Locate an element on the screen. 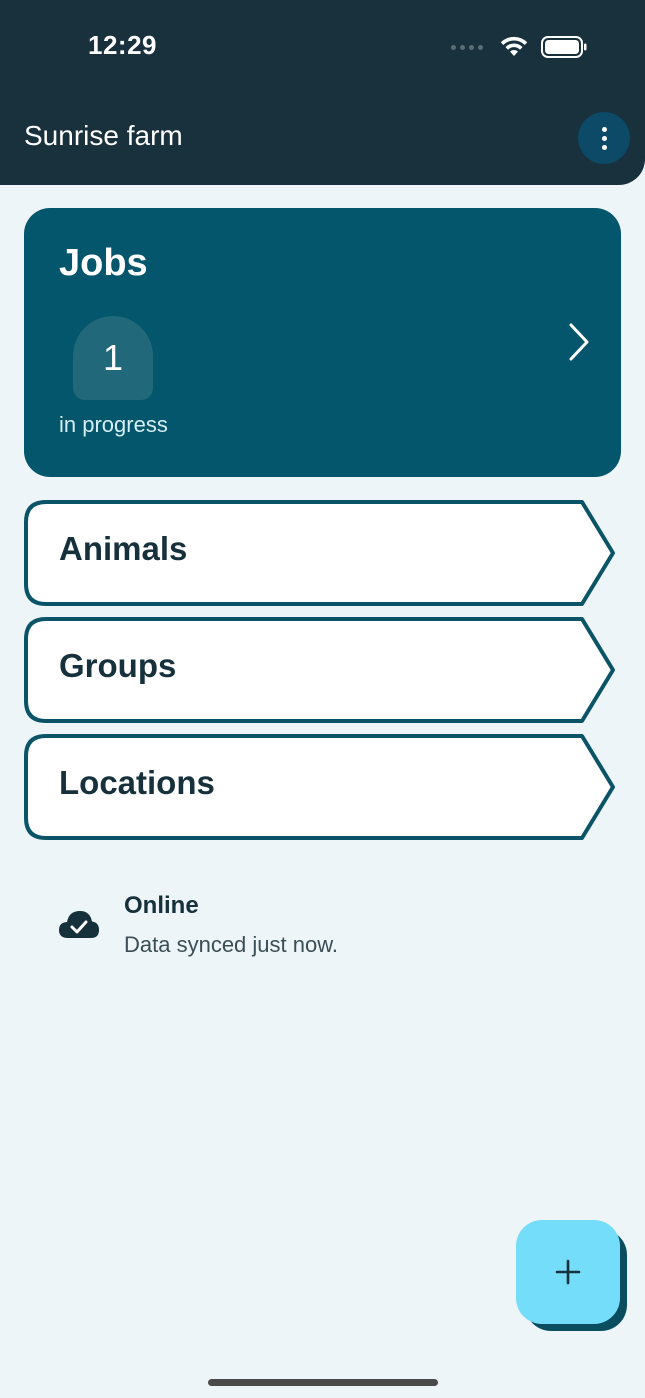  sync-status-title: Online is located at coordinates (161, 905).